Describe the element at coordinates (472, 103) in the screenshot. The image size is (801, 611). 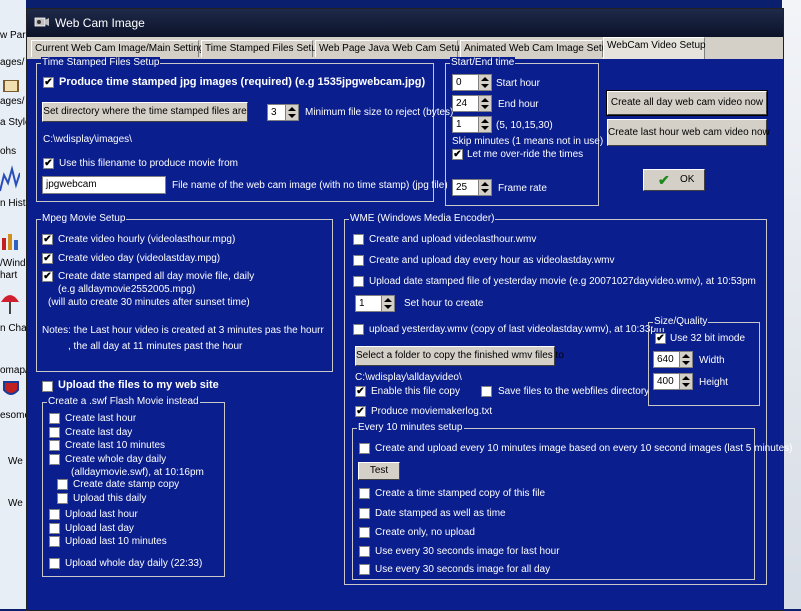
I see `end-hour-stepper: 24` at that location.